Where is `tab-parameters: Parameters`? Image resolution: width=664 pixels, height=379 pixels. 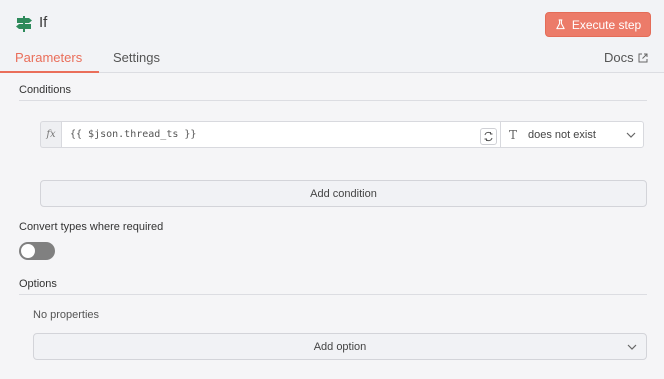 tab-parameters: Parameters is located at coordinates (48, 57).